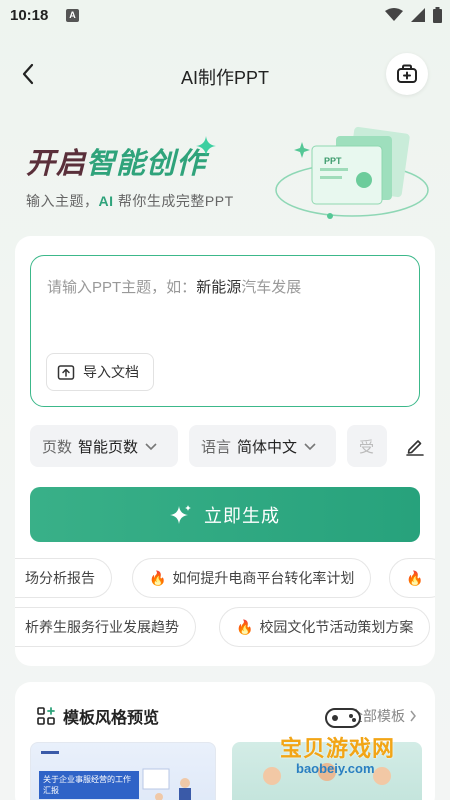 This screenshot has width=450, height=800. I want to click on suggestion-label: 如何提升电商平台转化率计划, so click(263, 578).